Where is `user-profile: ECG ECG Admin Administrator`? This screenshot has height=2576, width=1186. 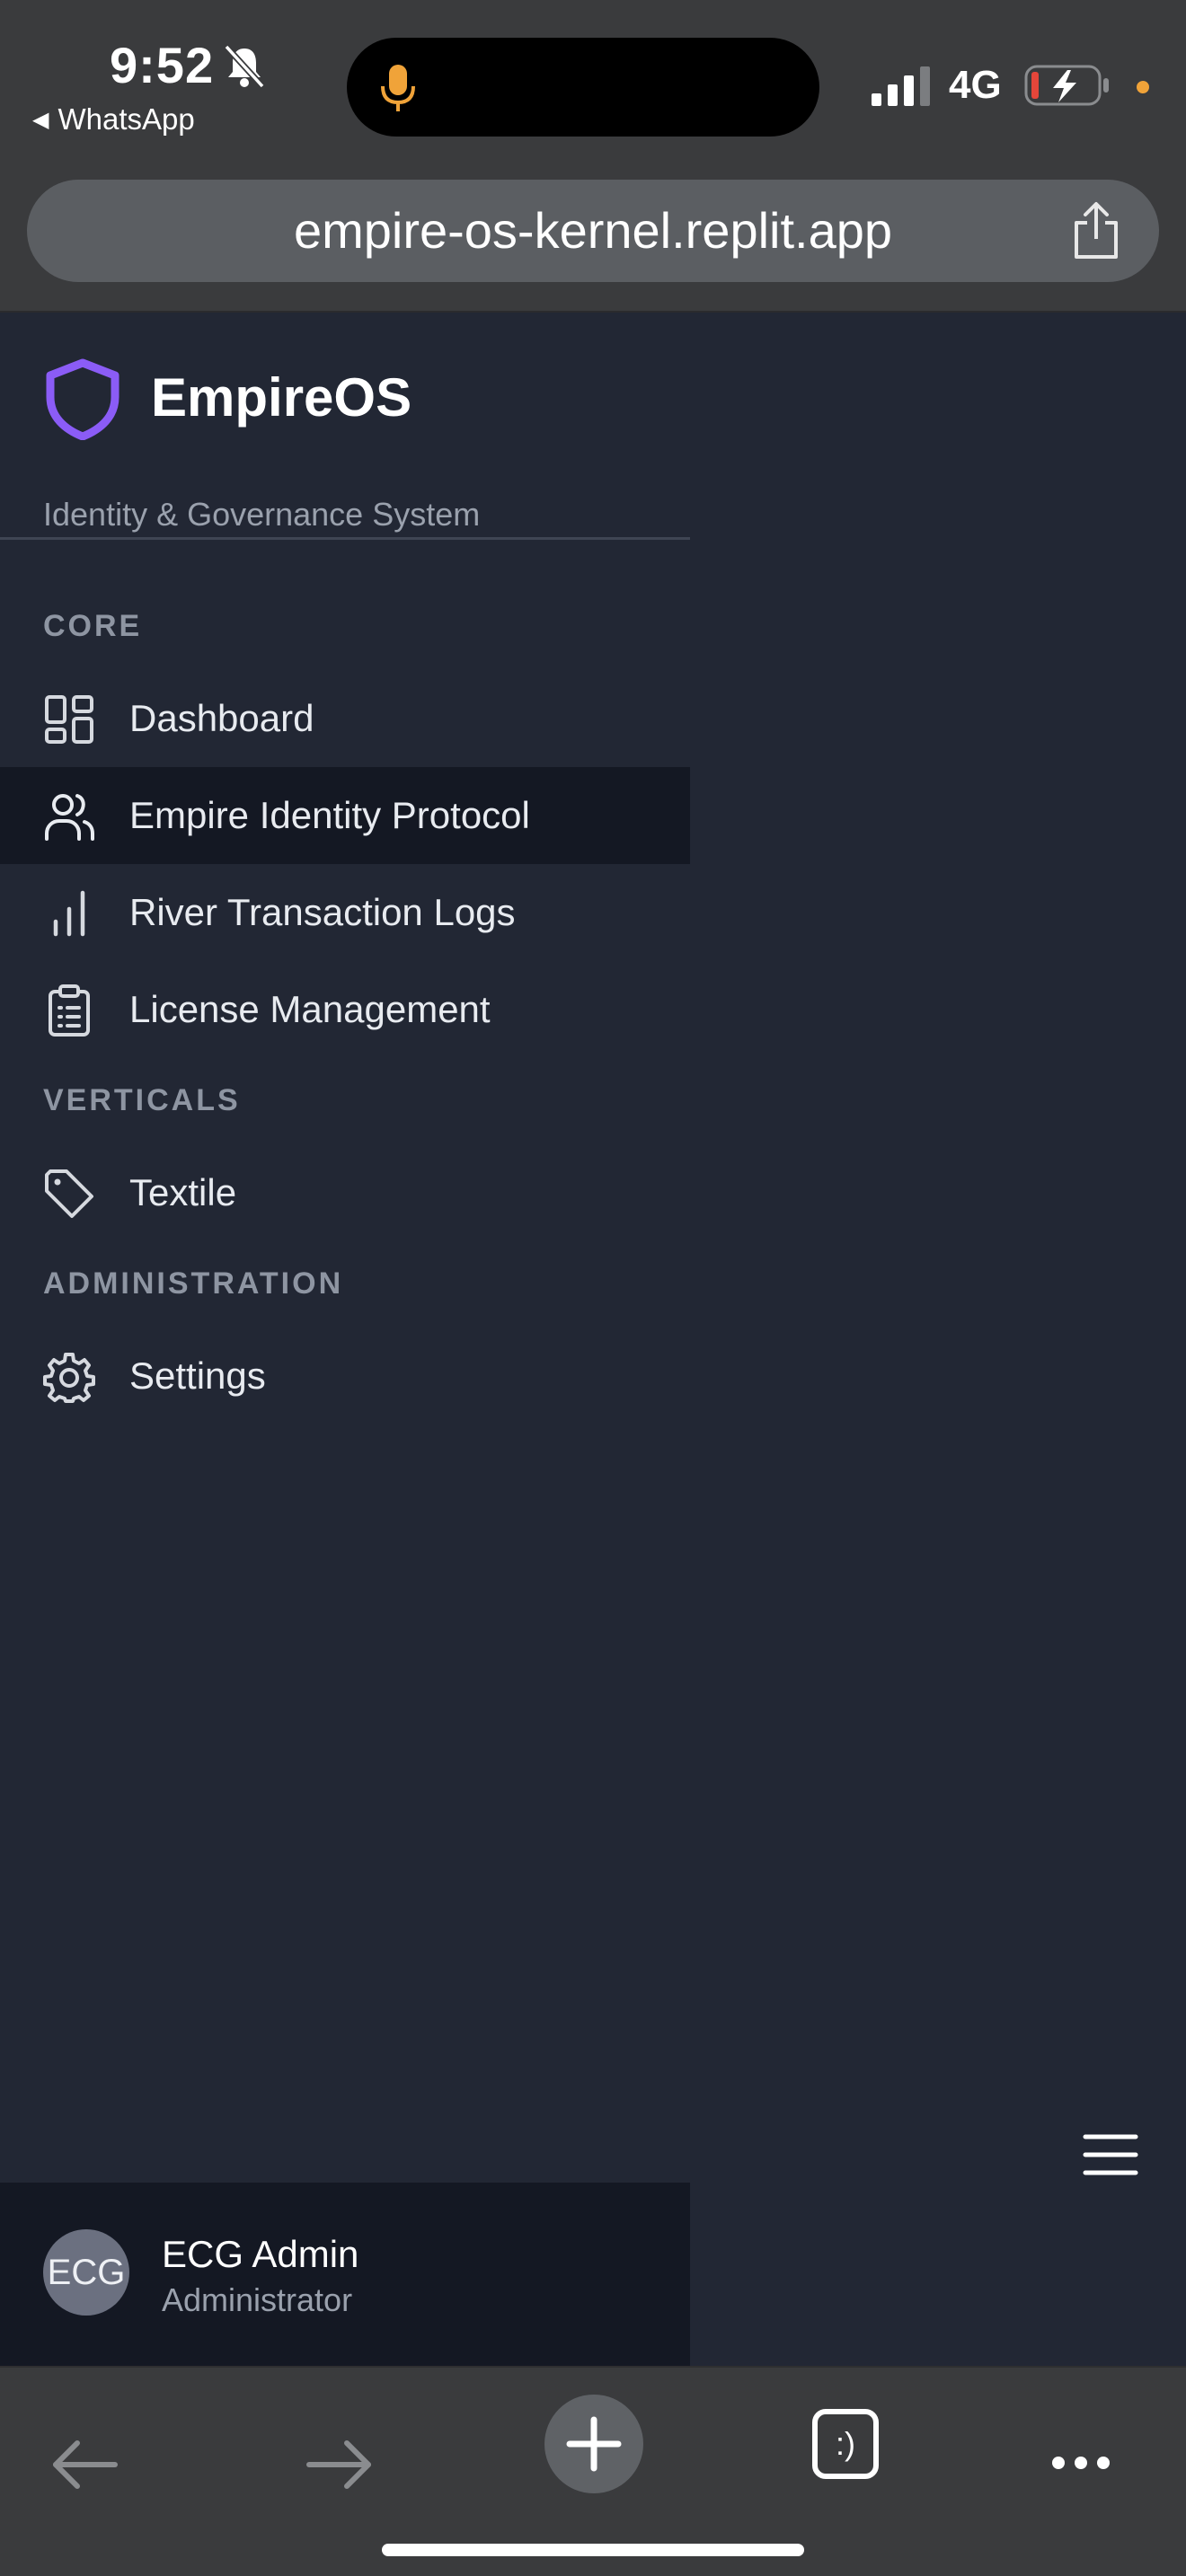
user-profile: ECG ECG Admin Administrator is located at coordinates (345, 2274).